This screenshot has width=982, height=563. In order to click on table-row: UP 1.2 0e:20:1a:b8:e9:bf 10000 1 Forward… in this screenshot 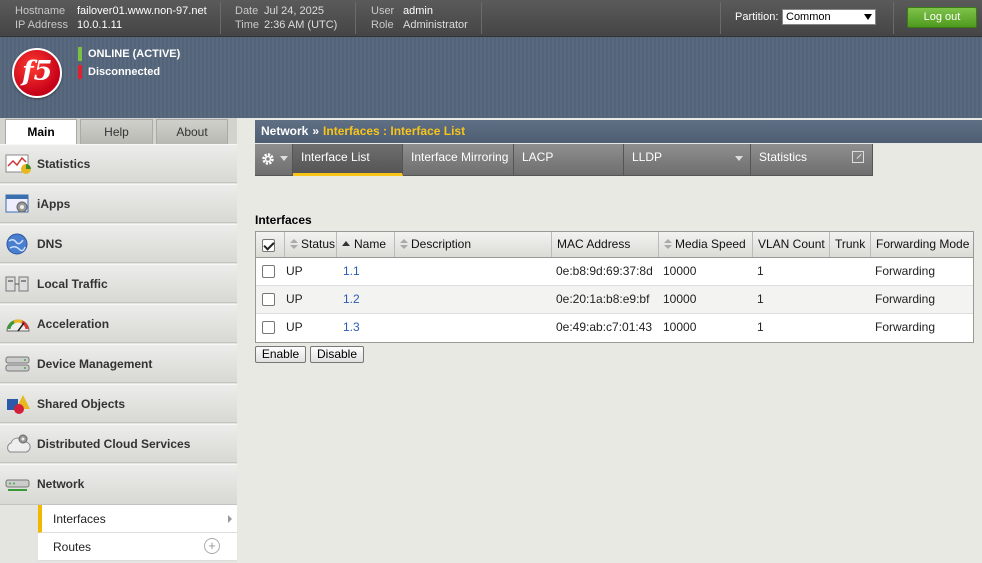, I will do `click(614, 300)`.